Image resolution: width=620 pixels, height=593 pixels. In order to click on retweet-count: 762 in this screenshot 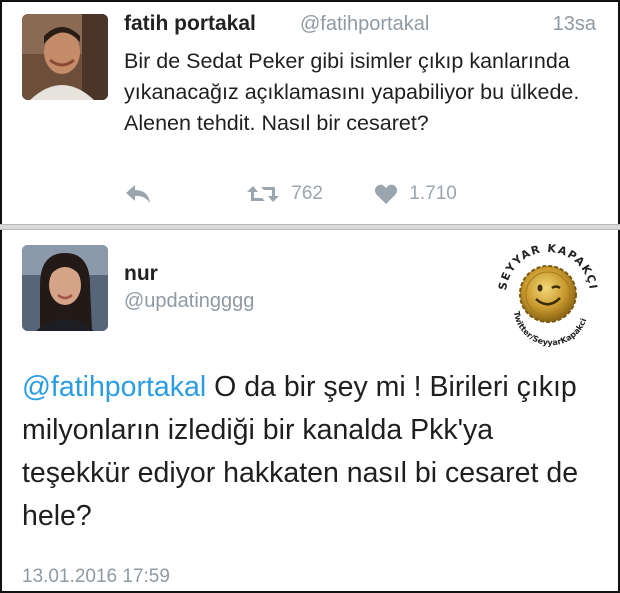, I will do `click(307, 193)`.